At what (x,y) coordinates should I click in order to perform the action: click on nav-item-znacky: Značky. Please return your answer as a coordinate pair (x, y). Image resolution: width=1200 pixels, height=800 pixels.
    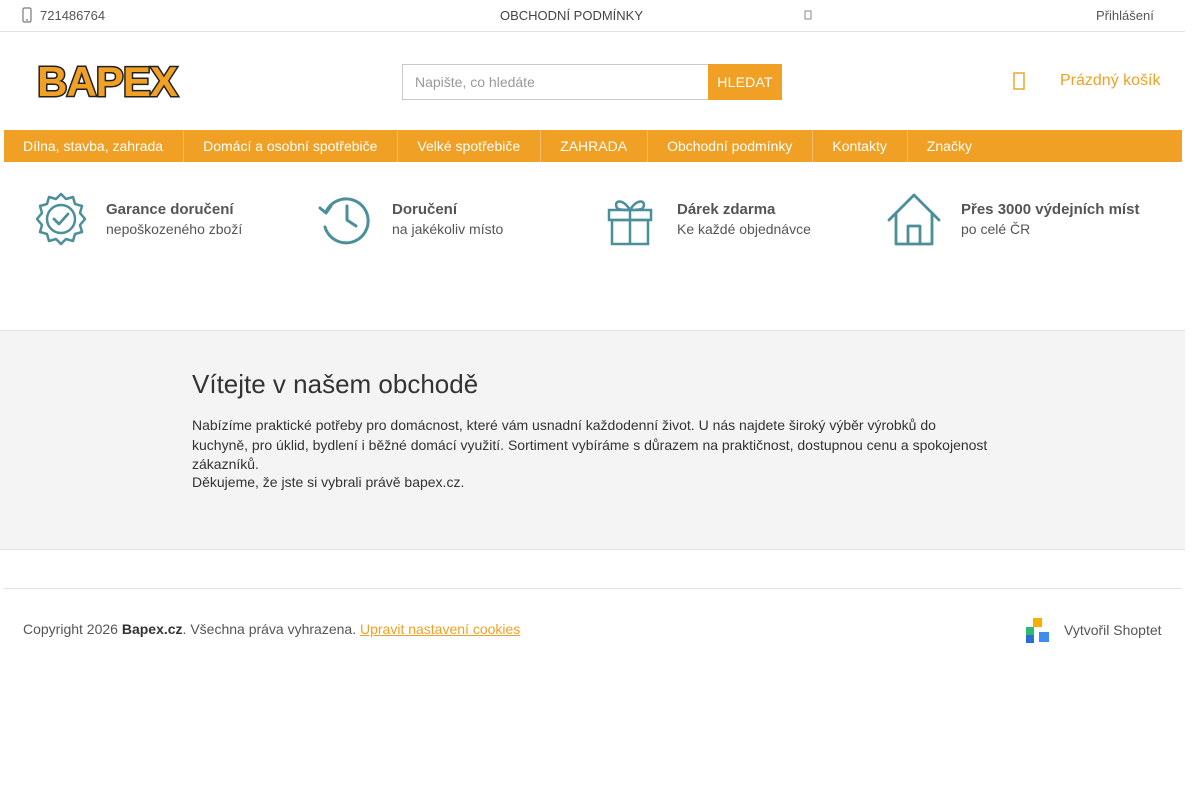
    Looking at the image, I should click on (950, 146).